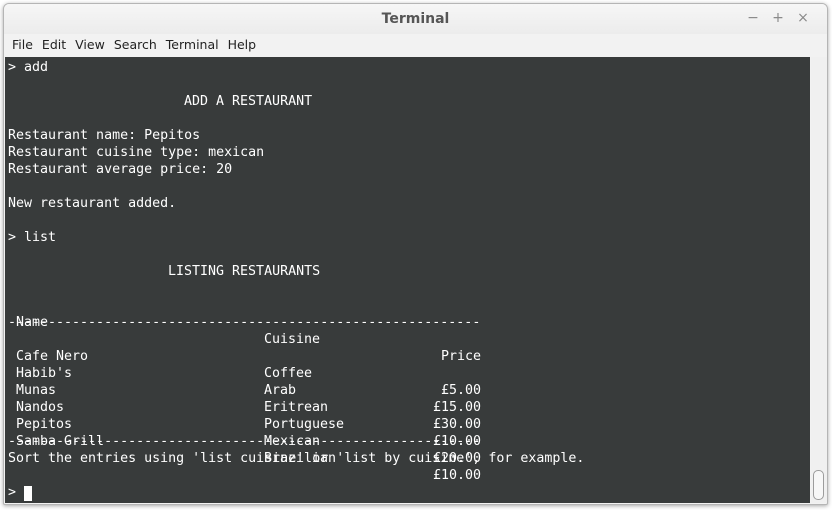 The width and height of the screenshot is (832, 510). What do you see at coordinates (32, 237) in the screenshot?
I see `command-list: > list` at bounding box center [32, 237].